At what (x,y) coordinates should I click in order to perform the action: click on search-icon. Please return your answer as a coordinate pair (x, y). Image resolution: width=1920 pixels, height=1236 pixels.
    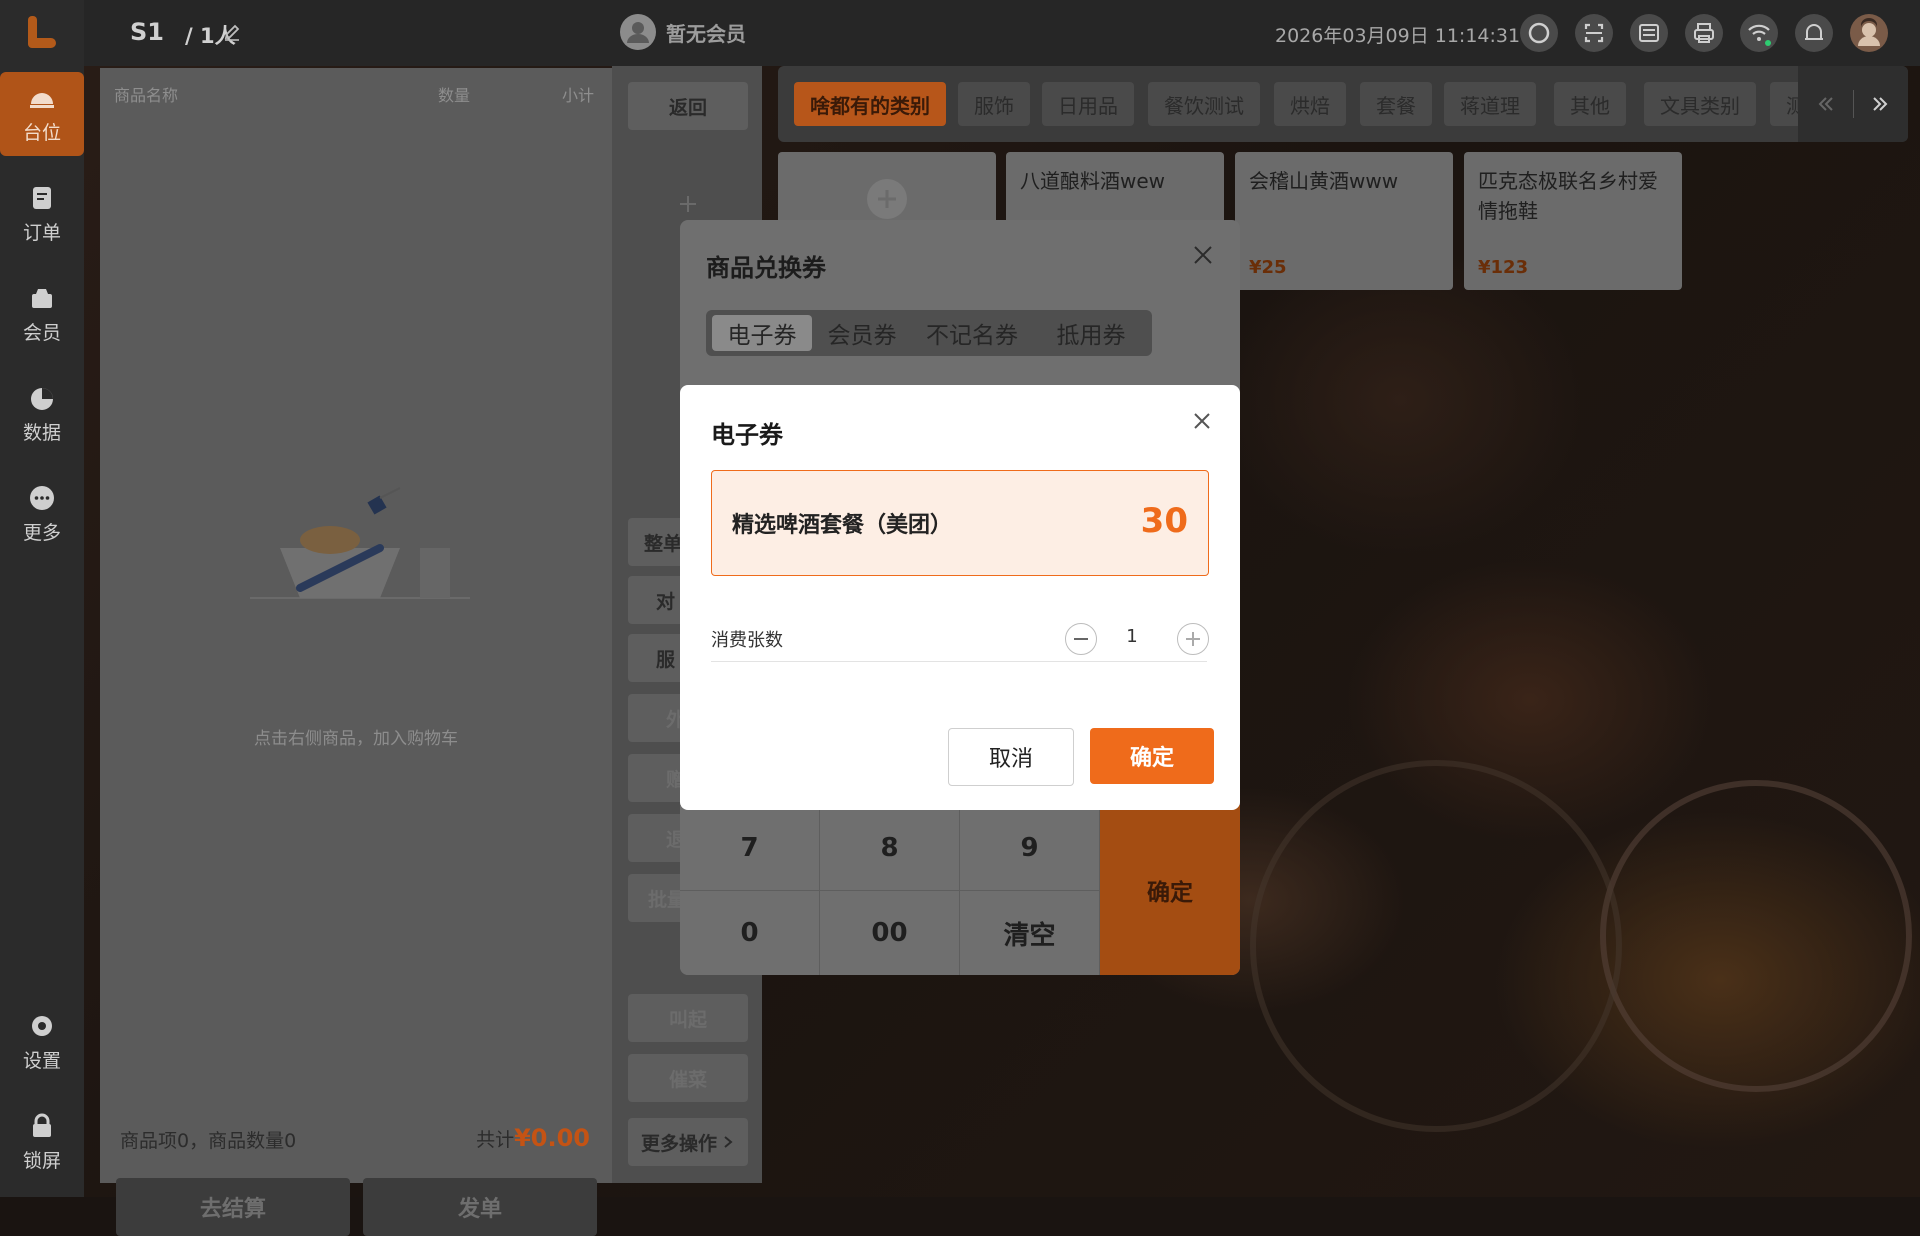
    Looking at the image, I should click on (1539, 33).